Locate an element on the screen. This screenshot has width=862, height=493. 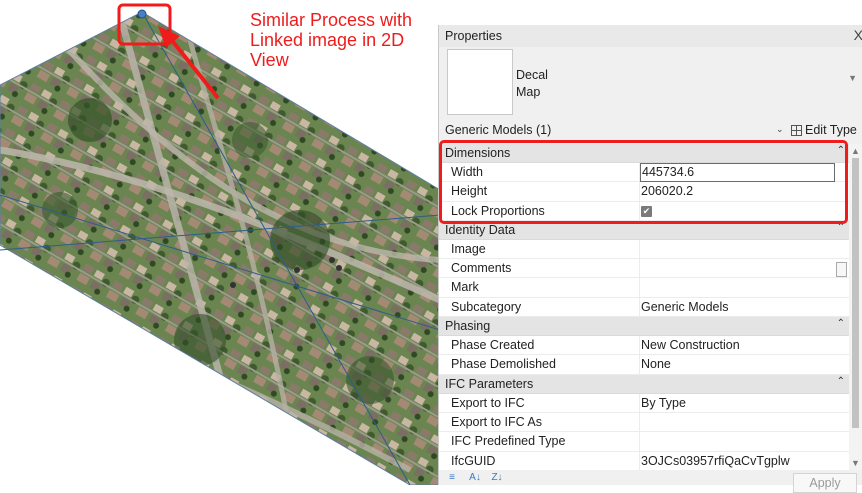
edit-type-label: Edit Type is located at coordinates (831, 130).